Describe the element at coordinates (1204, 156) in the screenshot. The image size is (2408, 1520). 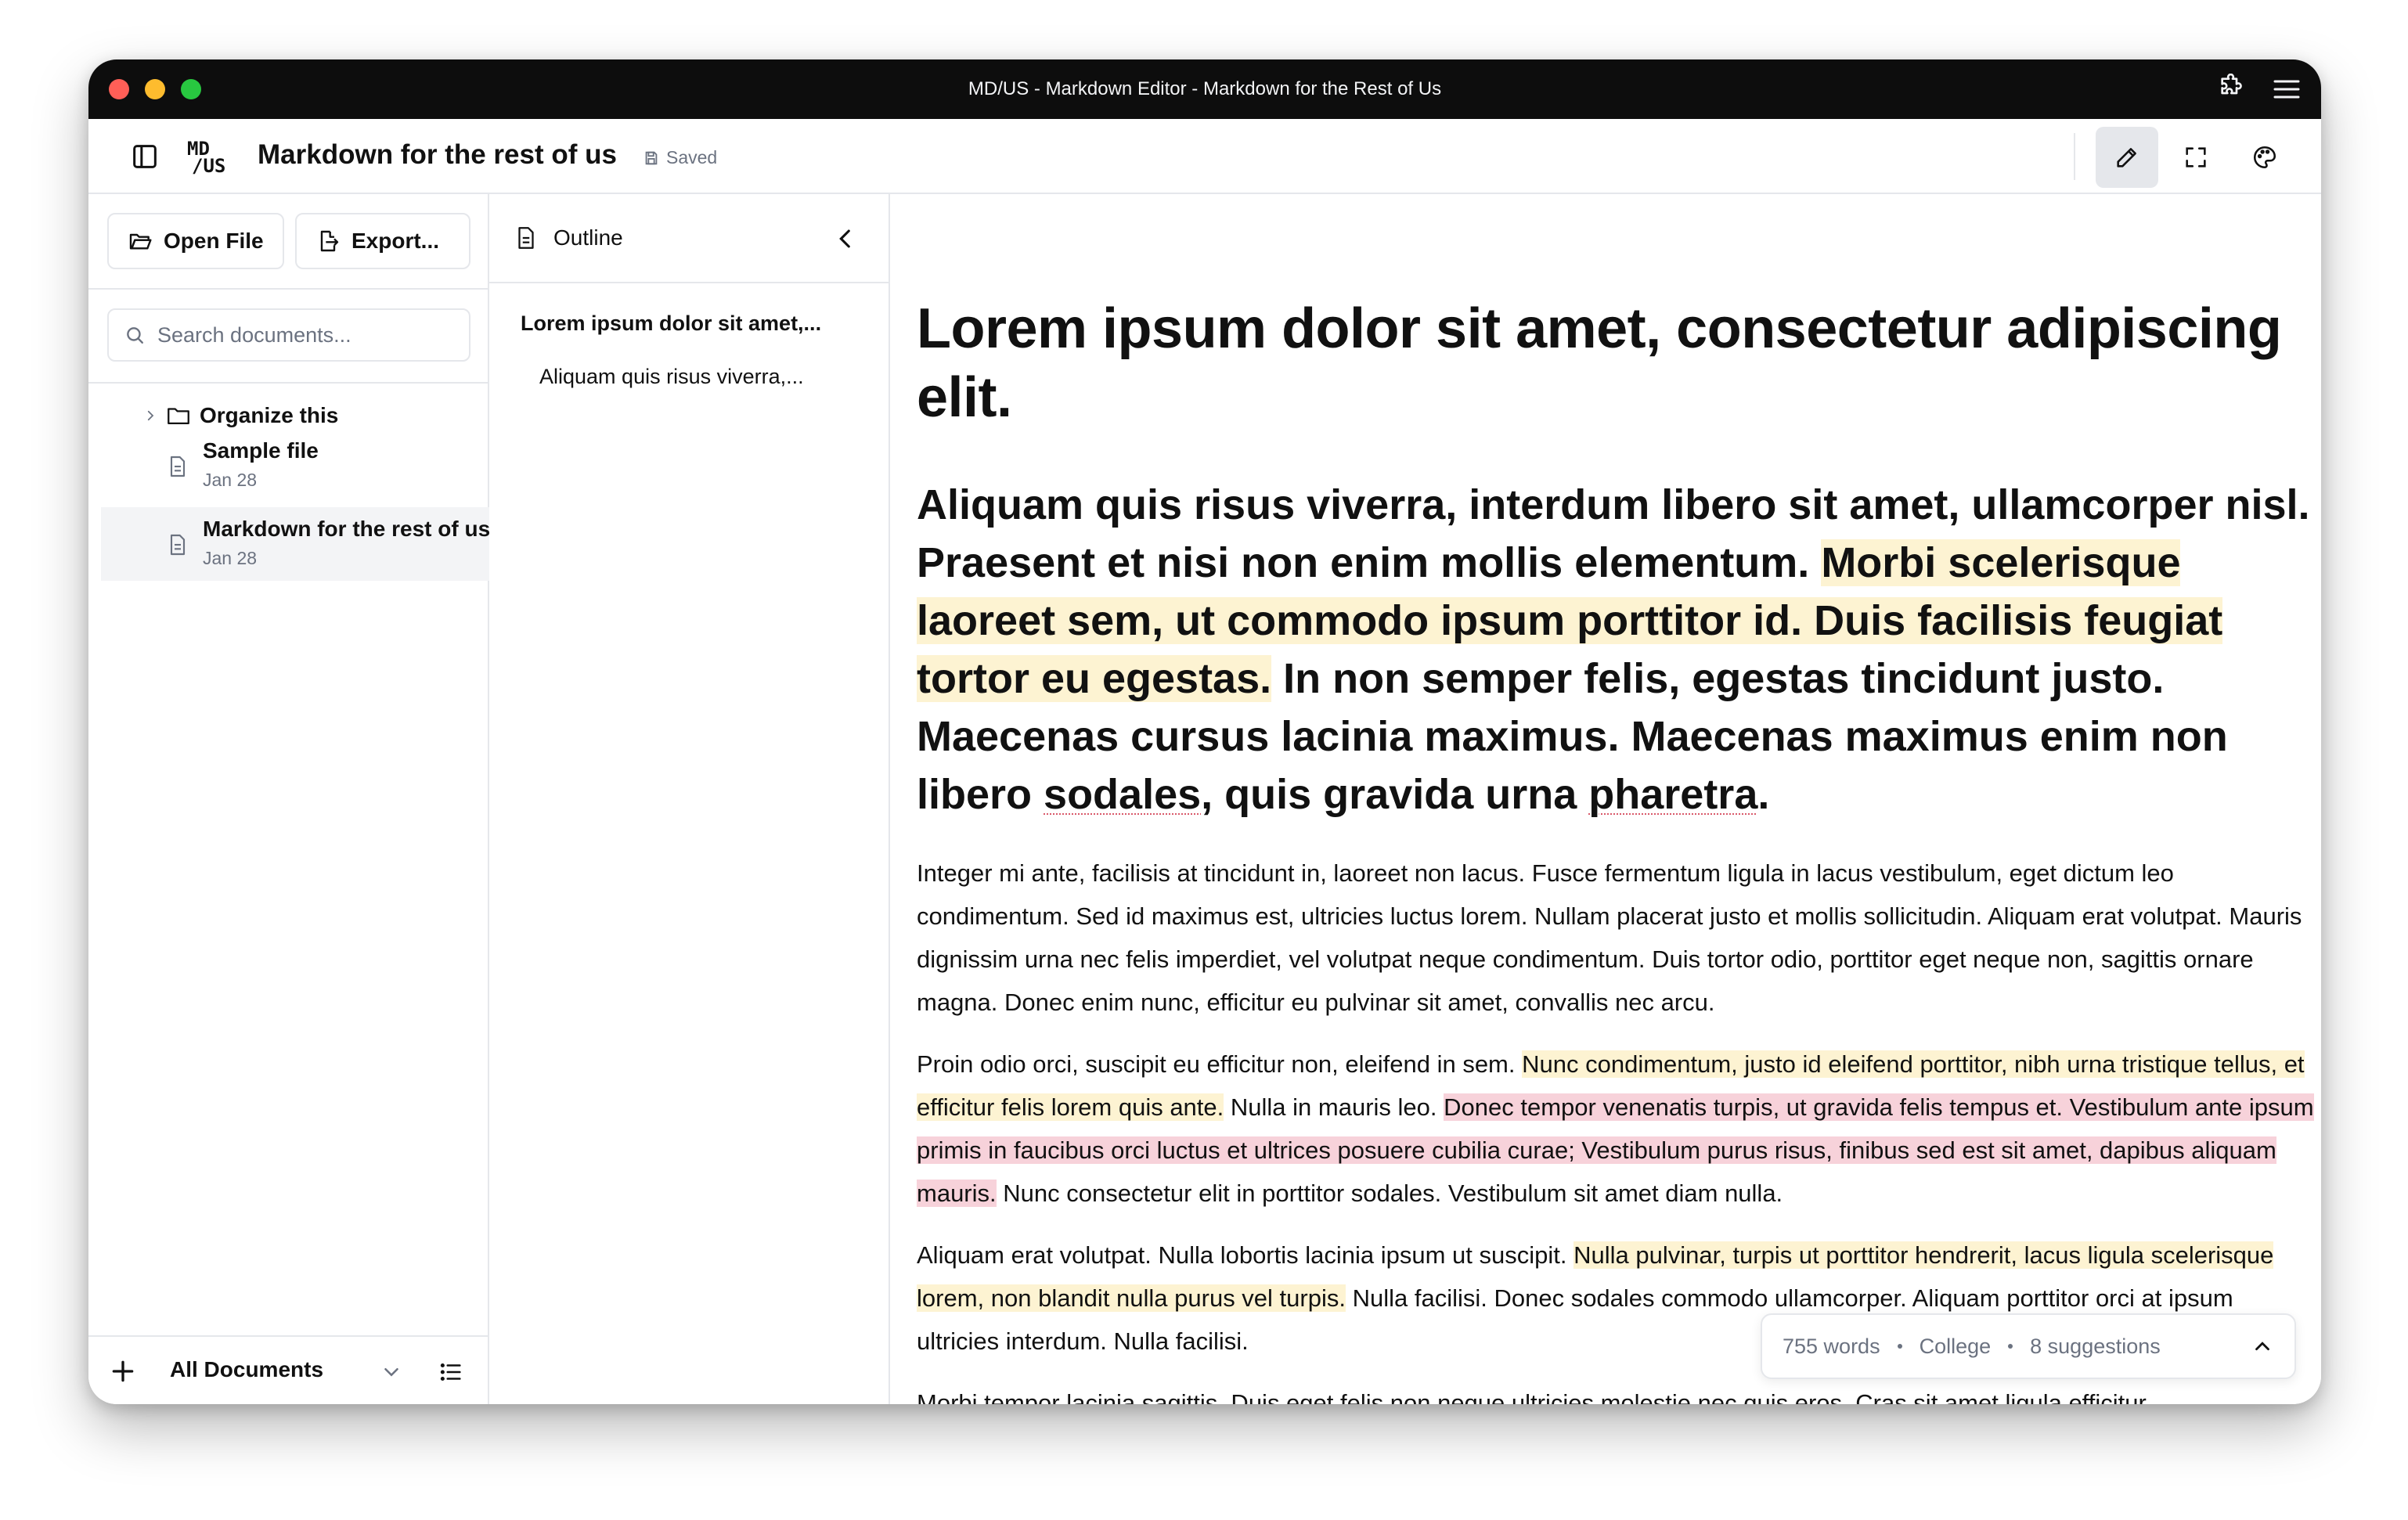
I see `app-header: MD /US Markdown for the rest of us Saved` at that location.